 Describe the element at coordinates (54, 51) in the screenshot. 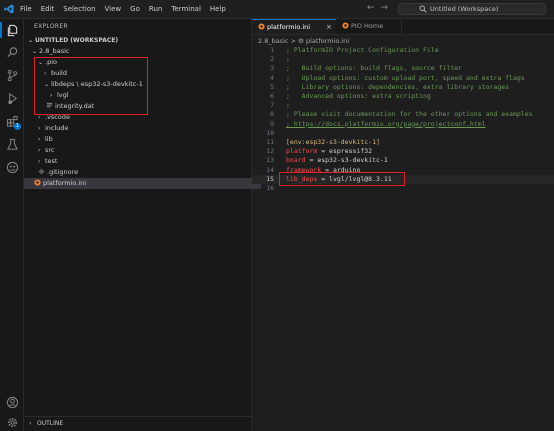

I see `tree-label: 2.8_basic` at that location.